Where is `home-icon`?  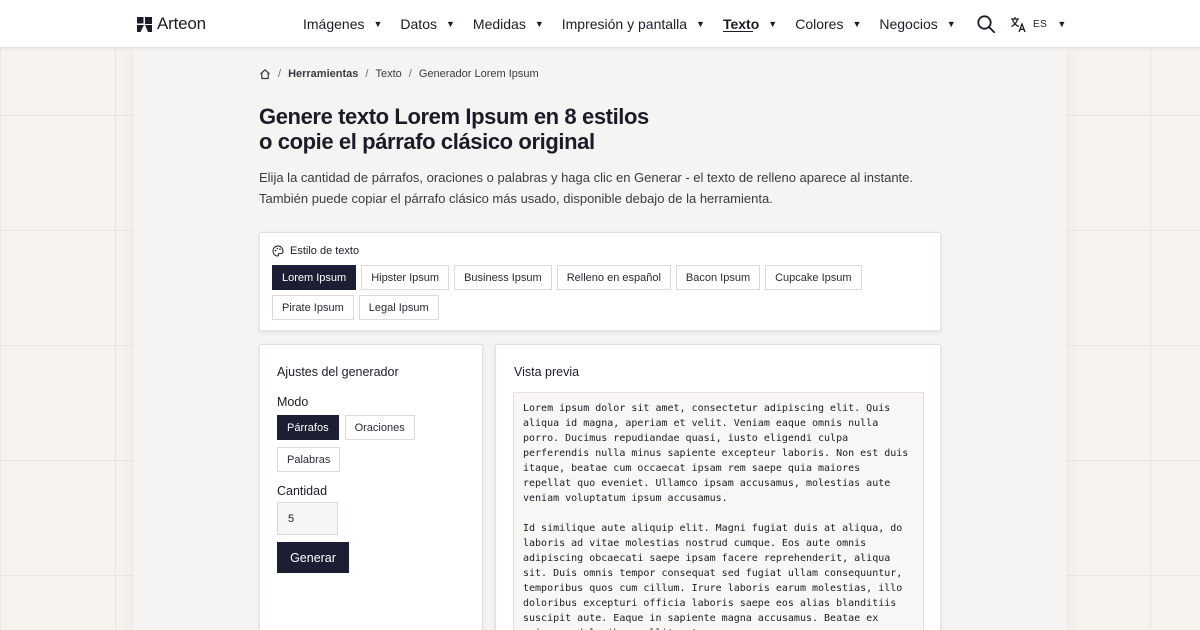 home-icon is located at coordinates (265, 74).